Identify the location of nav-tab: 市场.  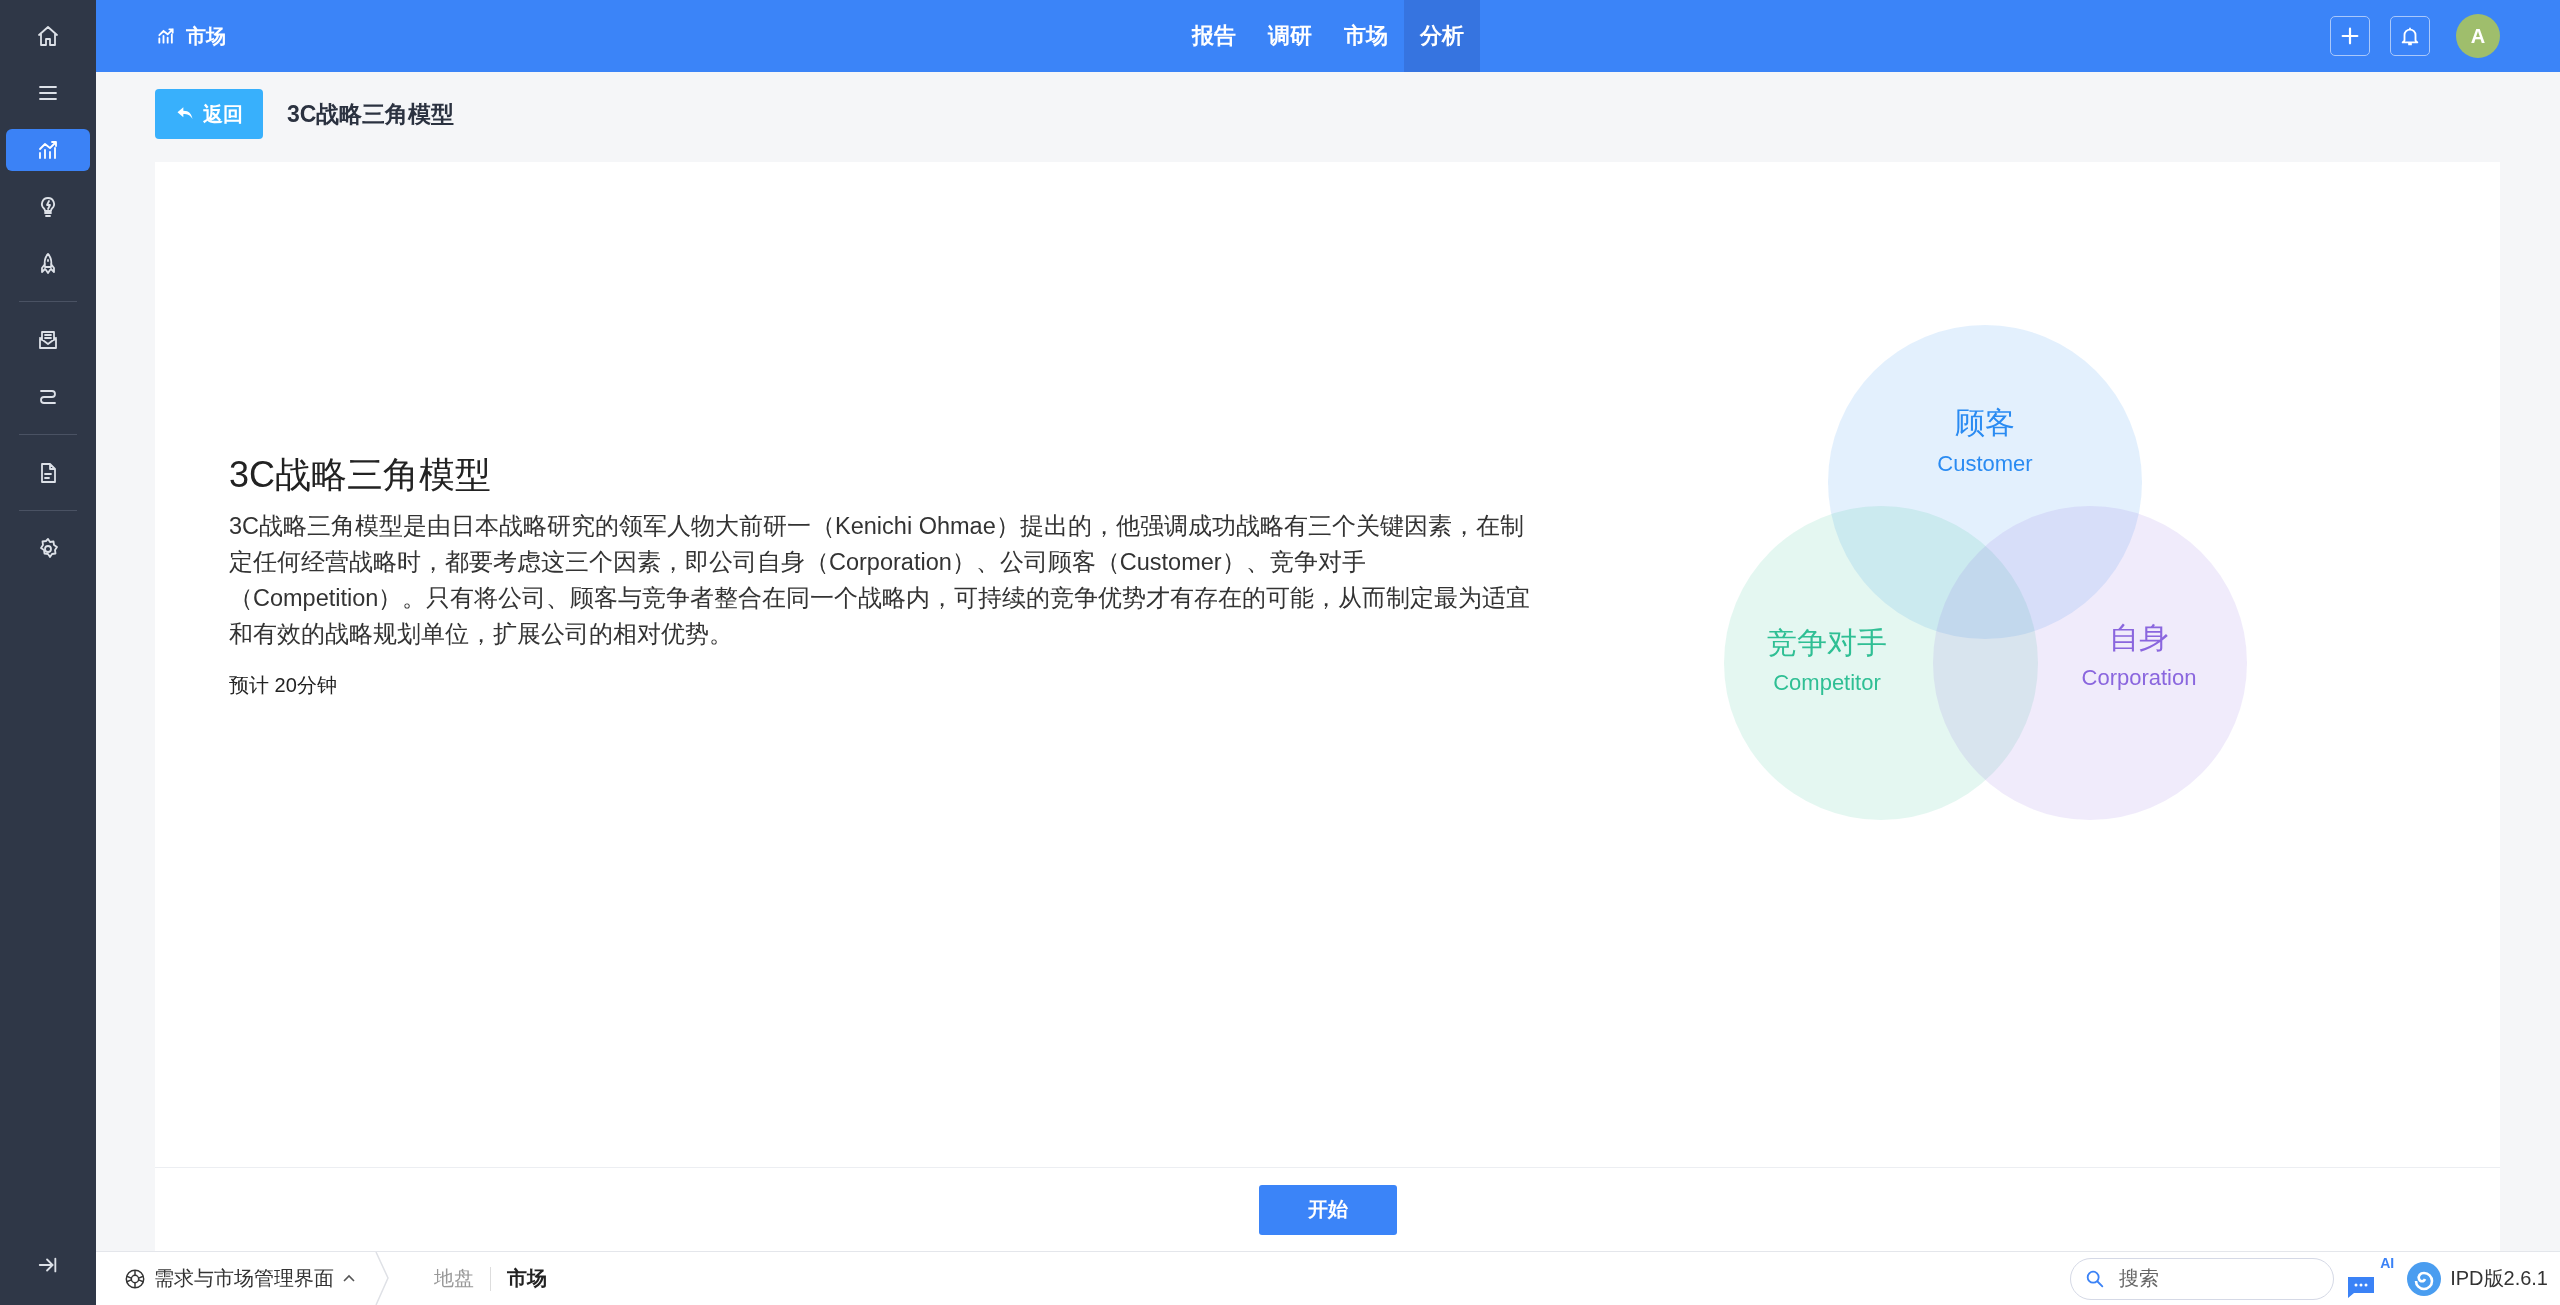
(1366, 36).